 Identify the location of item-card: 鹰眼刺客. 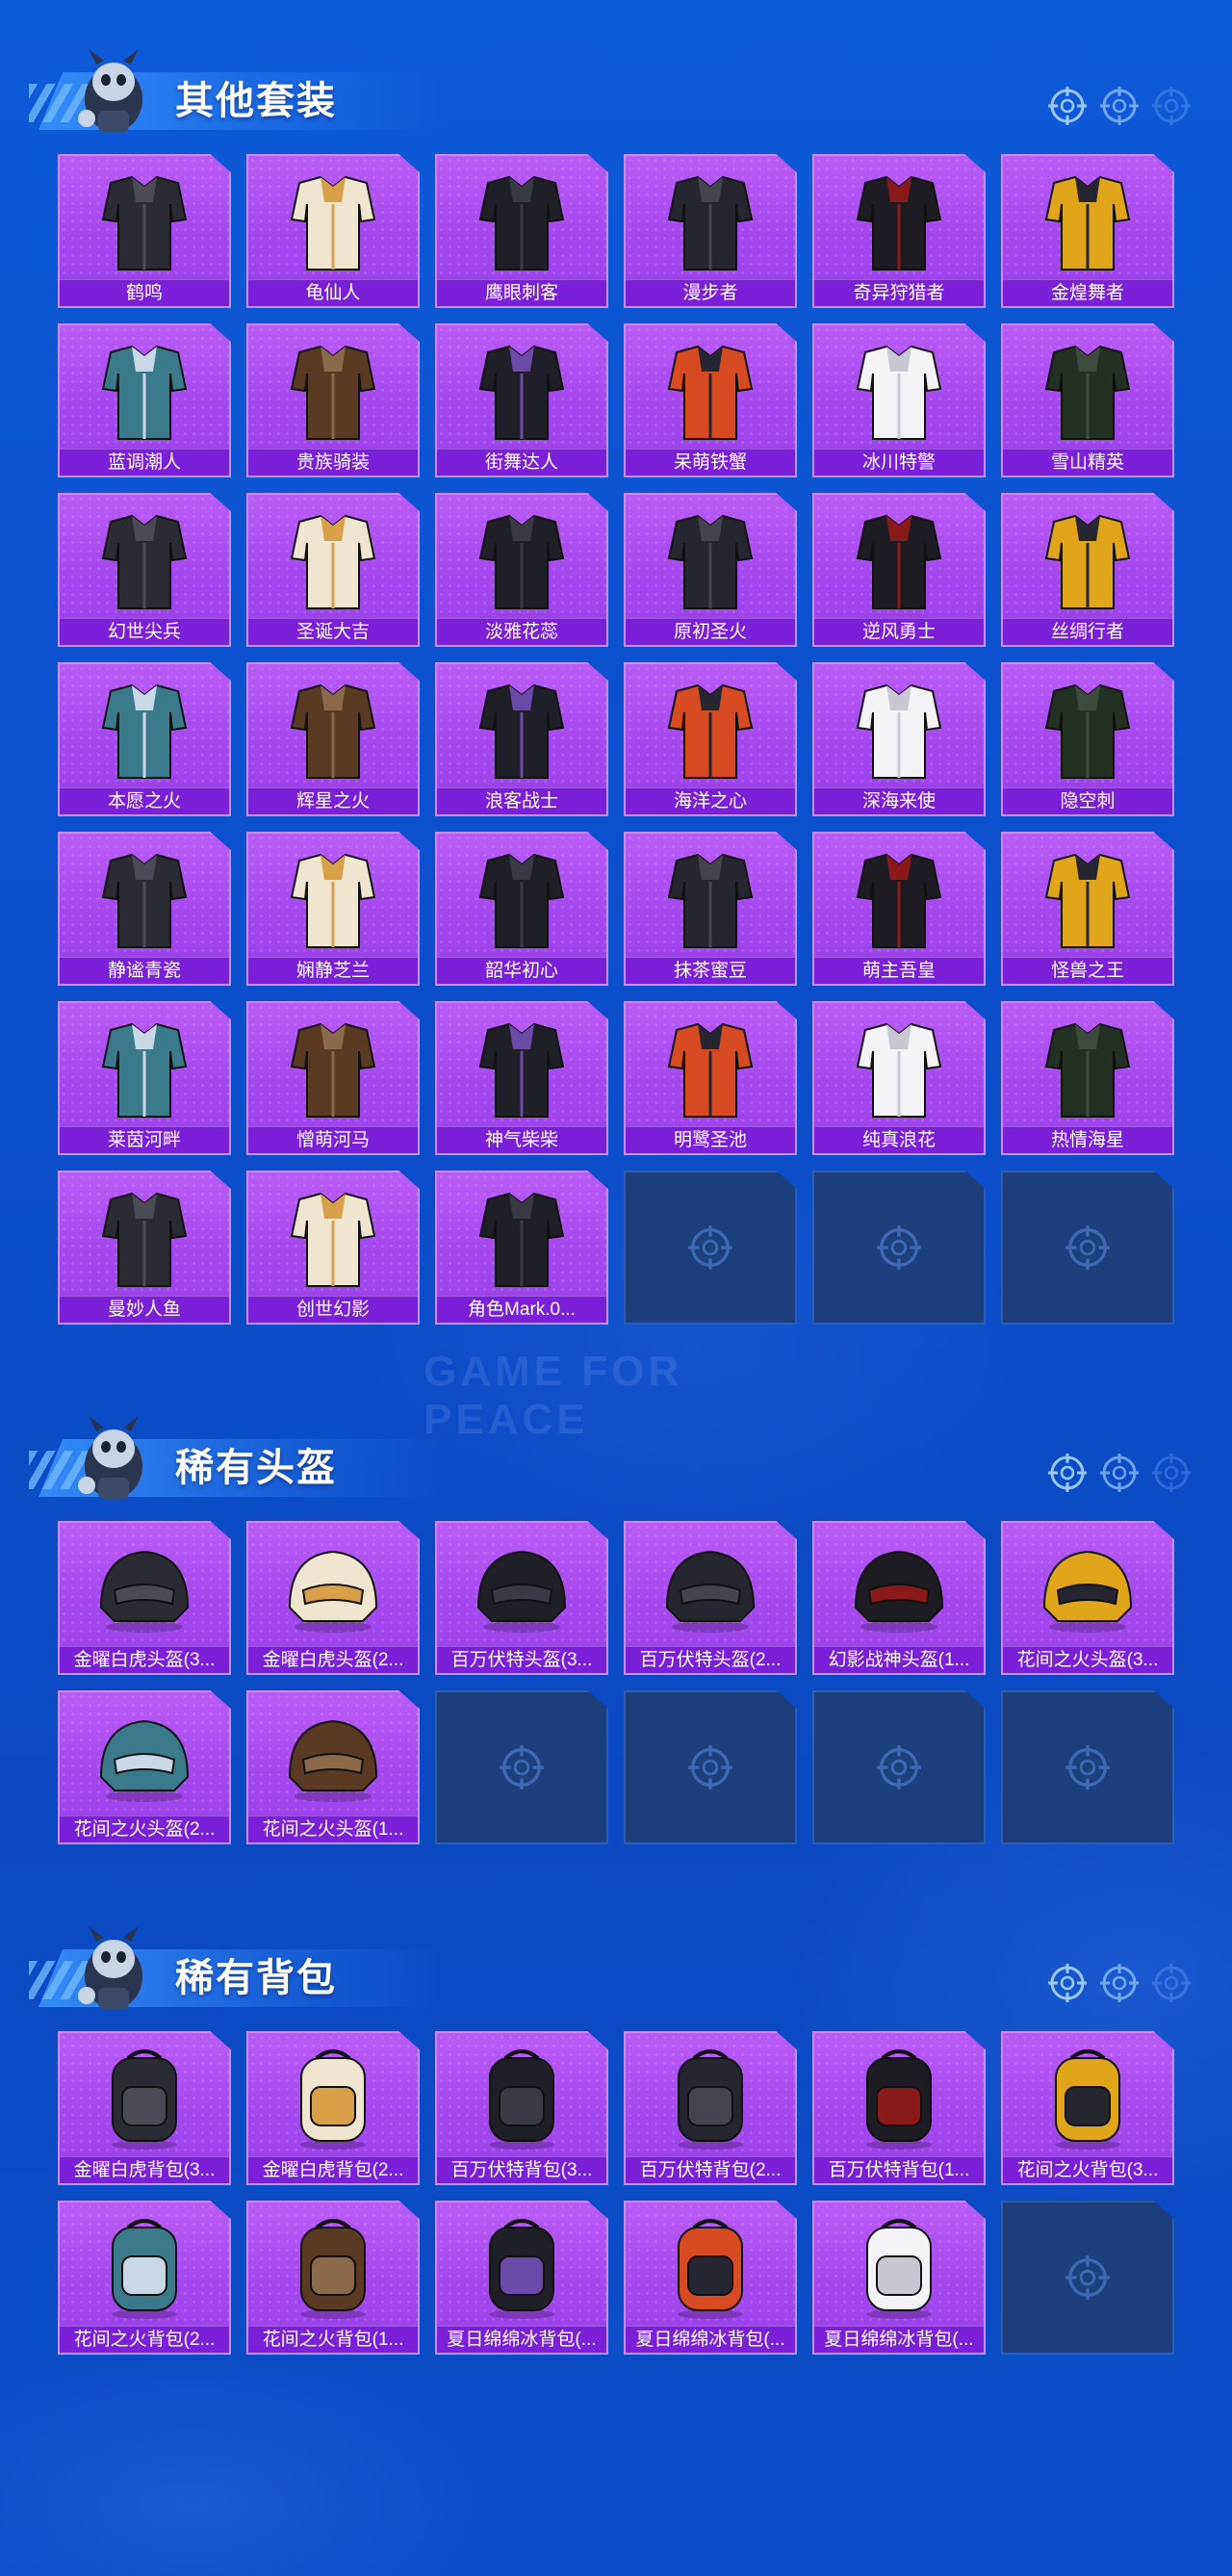
(521, 231).